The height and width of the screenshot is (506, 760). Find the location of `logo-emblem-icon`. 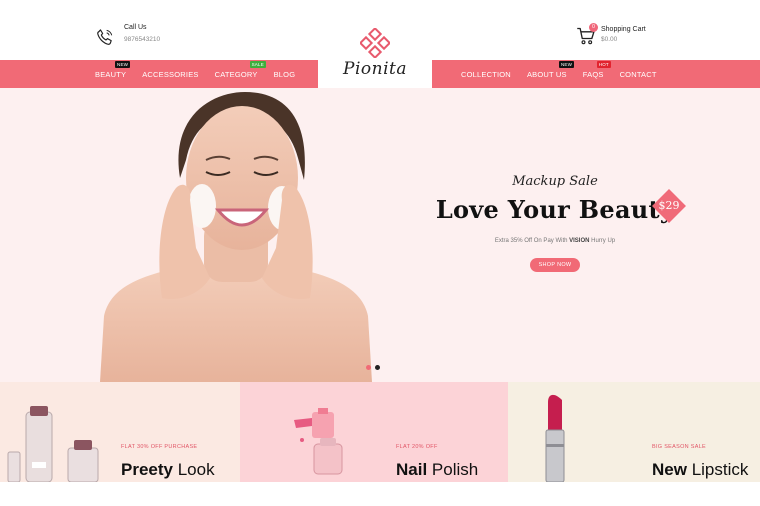

logo-emblem-icon is located at coordinates (375, 43).